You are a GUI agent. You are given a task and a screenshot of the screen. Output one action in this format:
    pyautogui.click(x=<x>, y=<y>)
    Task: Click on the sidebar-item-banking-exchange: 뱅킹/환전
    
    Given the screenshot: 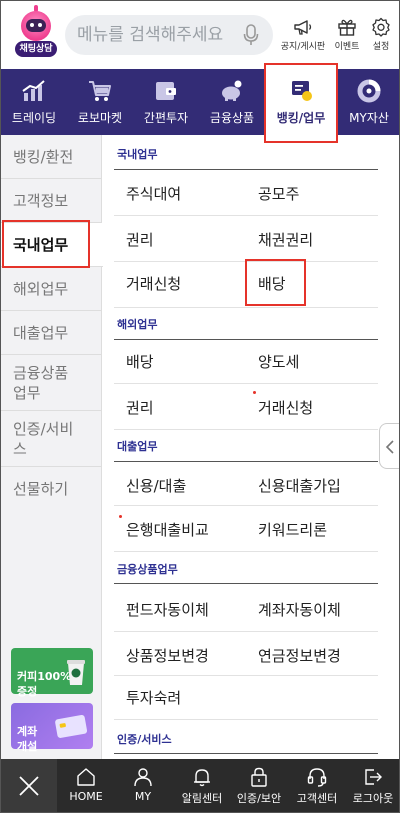 What is the action you would take?
    pyautogui.click(x=51, y=157)
    